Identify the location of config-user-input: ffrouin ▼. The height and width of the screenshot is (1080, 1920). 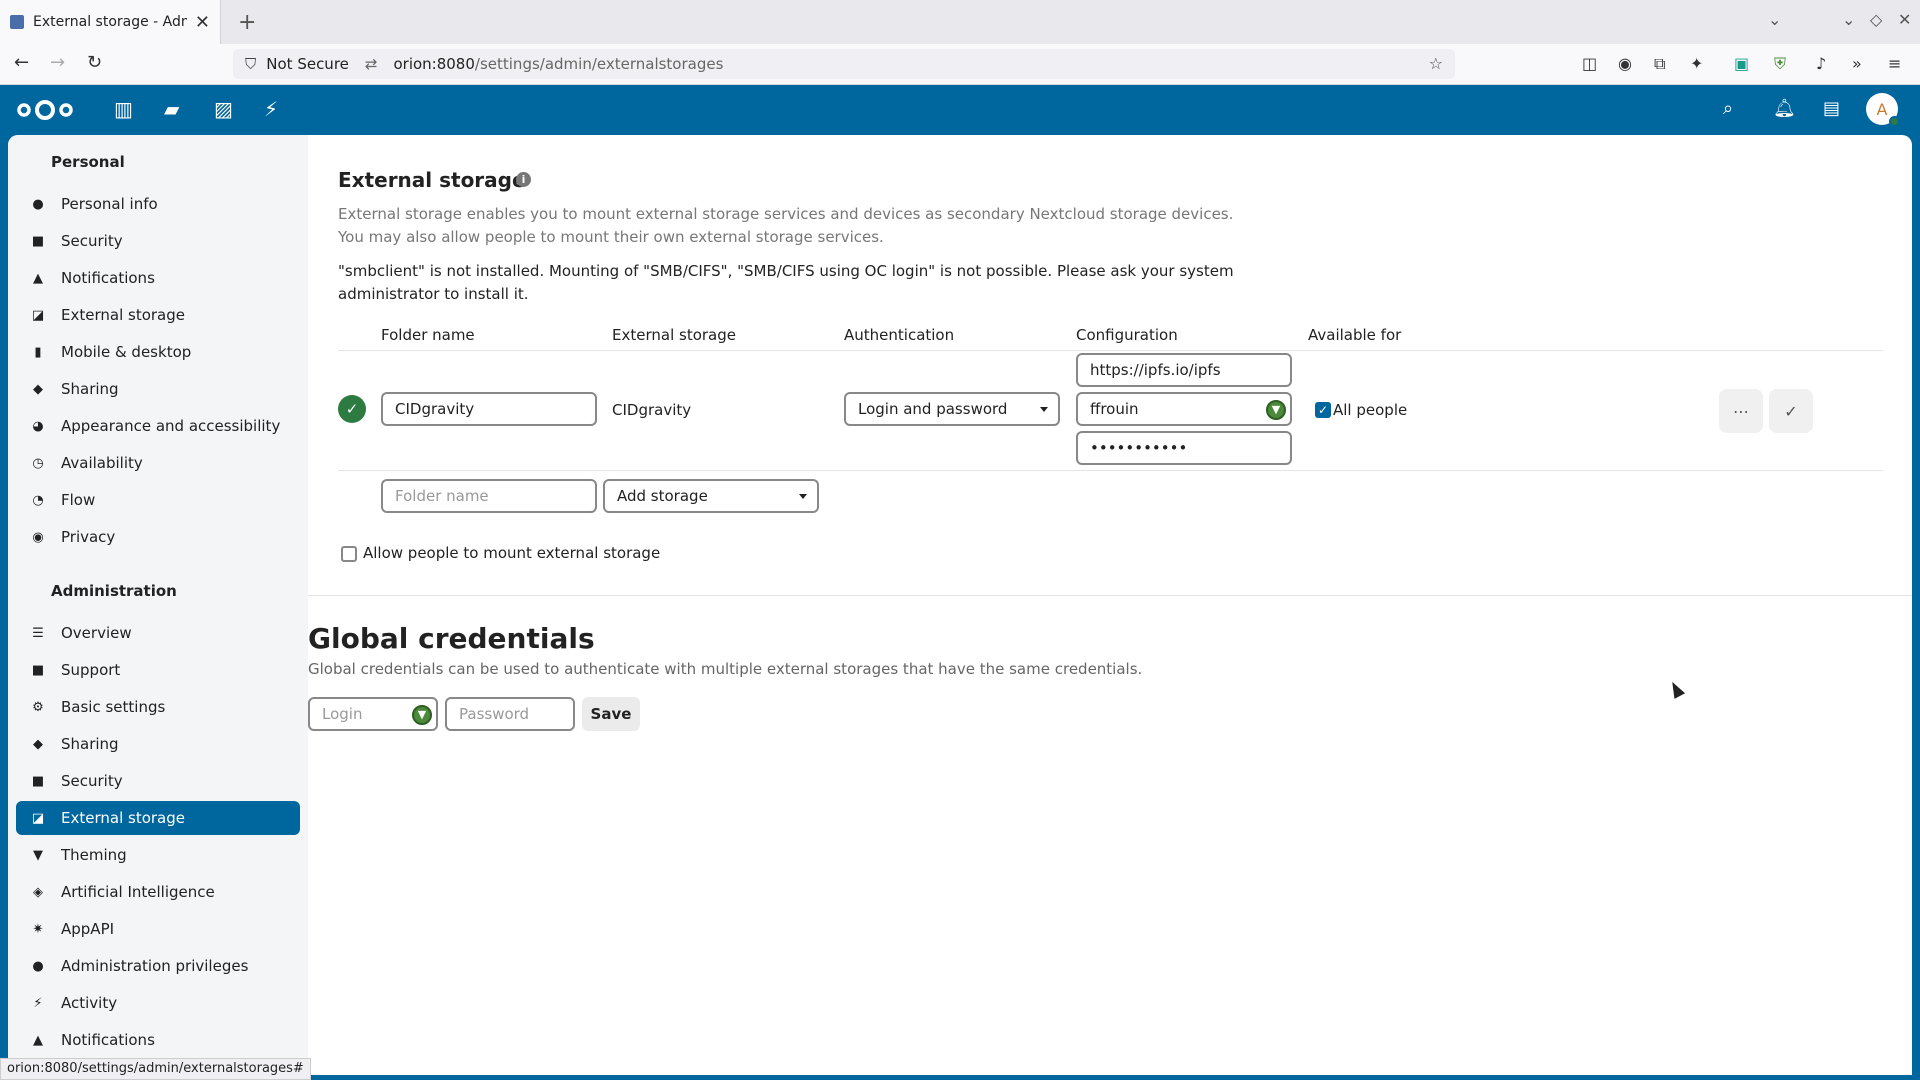
(1184, 409).